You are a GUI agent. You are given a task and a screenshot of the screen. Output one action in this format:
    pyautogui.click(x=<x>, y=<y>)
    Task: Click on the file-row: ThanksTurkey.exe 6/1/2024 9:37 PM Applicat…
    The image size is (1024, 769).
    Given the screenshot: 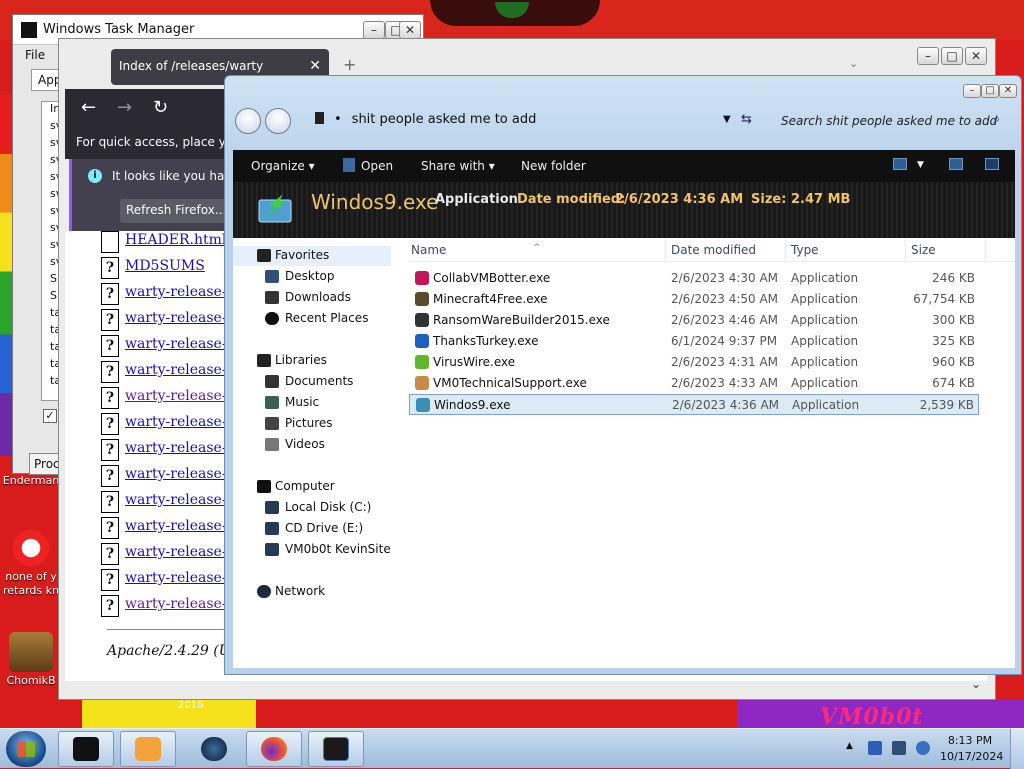 What is the action you would take?
    pyautogui.click(x=694, y=341)
    